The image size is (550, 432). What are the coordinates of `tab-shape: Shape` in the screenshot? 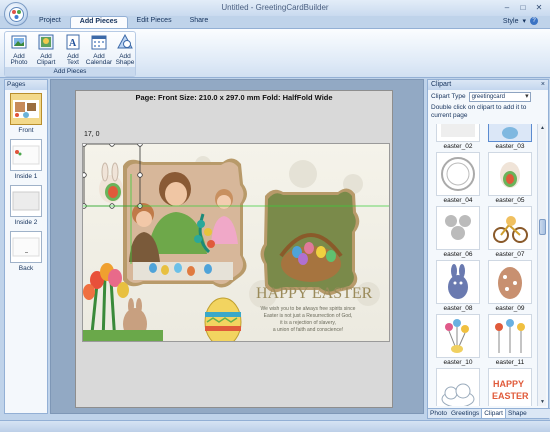 It's located at (517, 413).